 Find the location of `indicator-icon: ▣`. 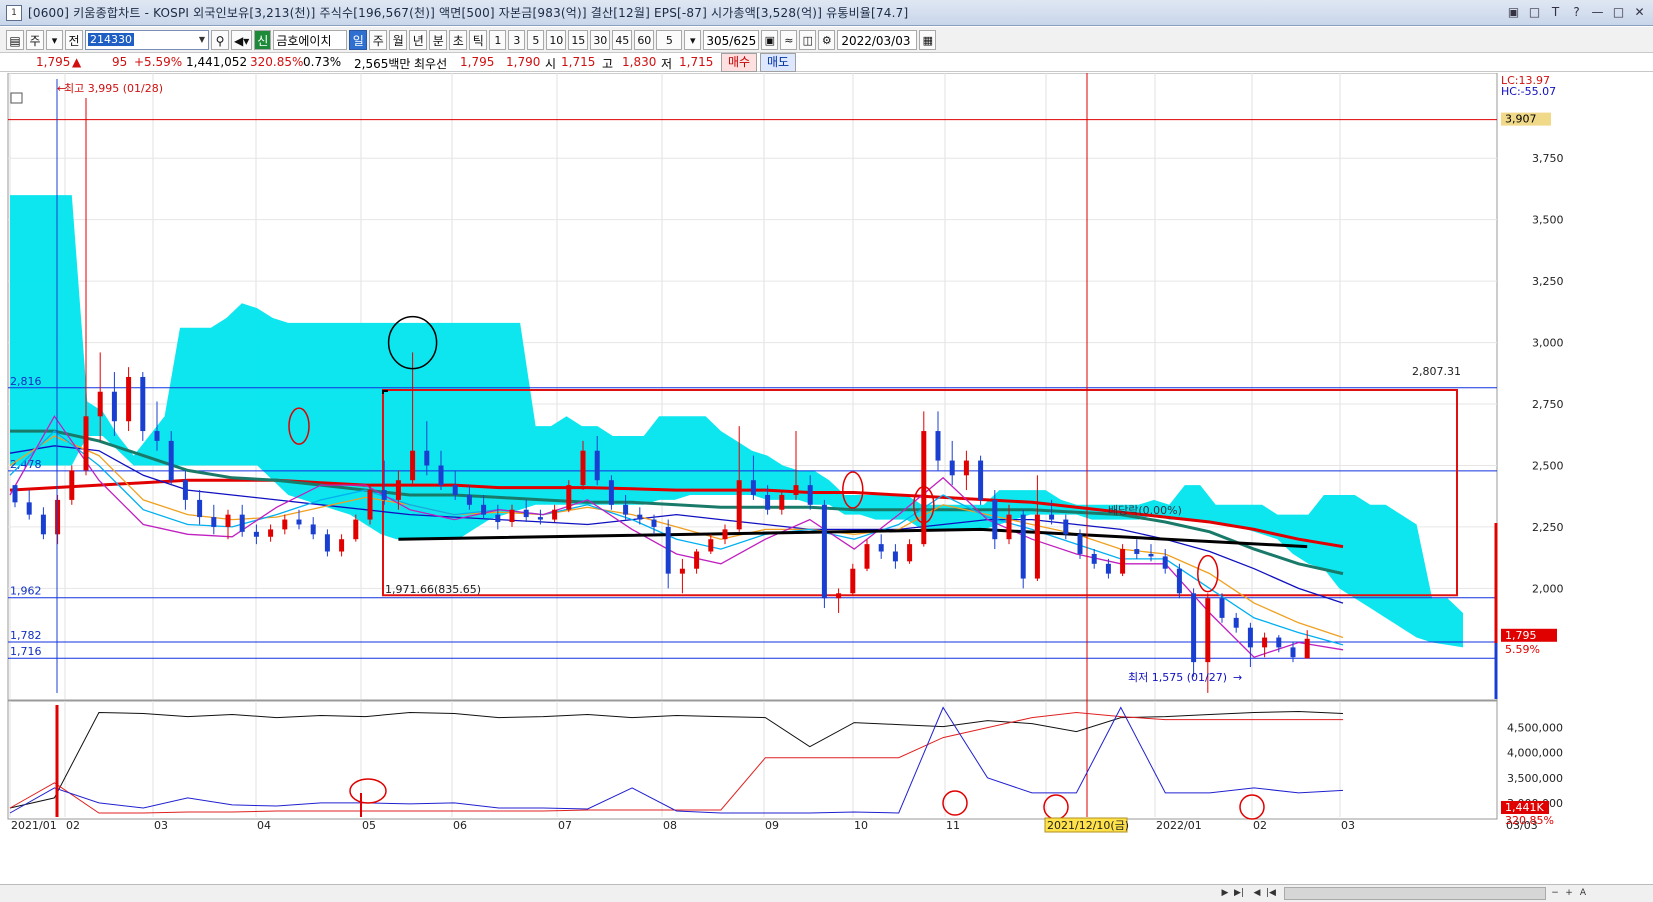

indicator-icon: ▣ is located at coordinates (770, 39).